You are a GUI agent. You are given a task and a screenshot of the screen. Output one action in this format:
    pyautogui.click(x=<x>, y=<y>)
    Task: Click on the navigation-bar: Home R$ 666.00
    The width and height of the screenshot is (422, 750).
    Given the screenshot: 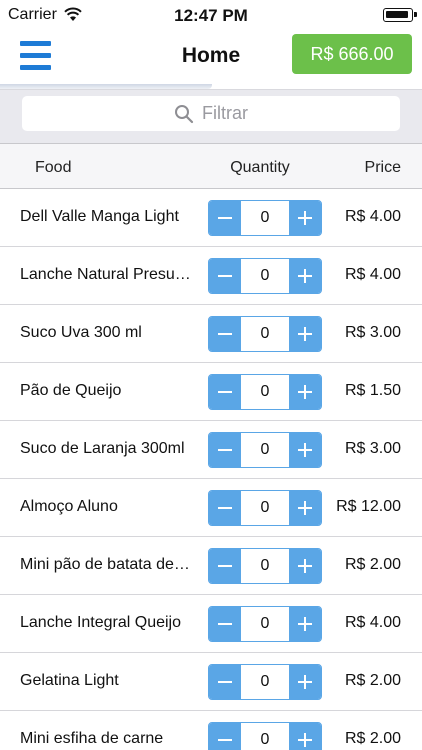 What is the action you would take?
    pyautogui.click(x=211, y=61)
    